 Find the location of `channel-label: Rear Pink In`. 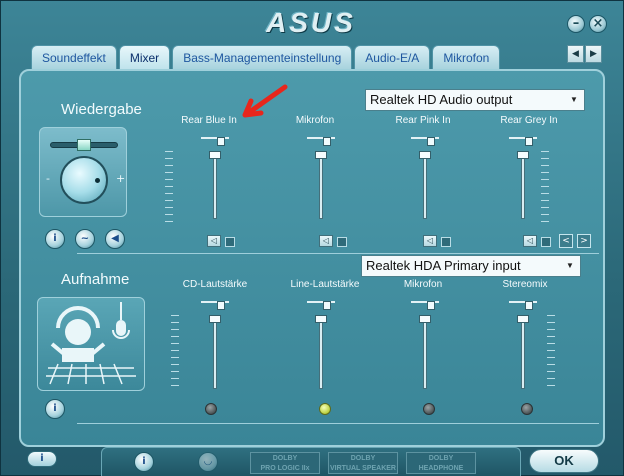

channel-label: Rear Pink In is located at coordinates (423, 120).